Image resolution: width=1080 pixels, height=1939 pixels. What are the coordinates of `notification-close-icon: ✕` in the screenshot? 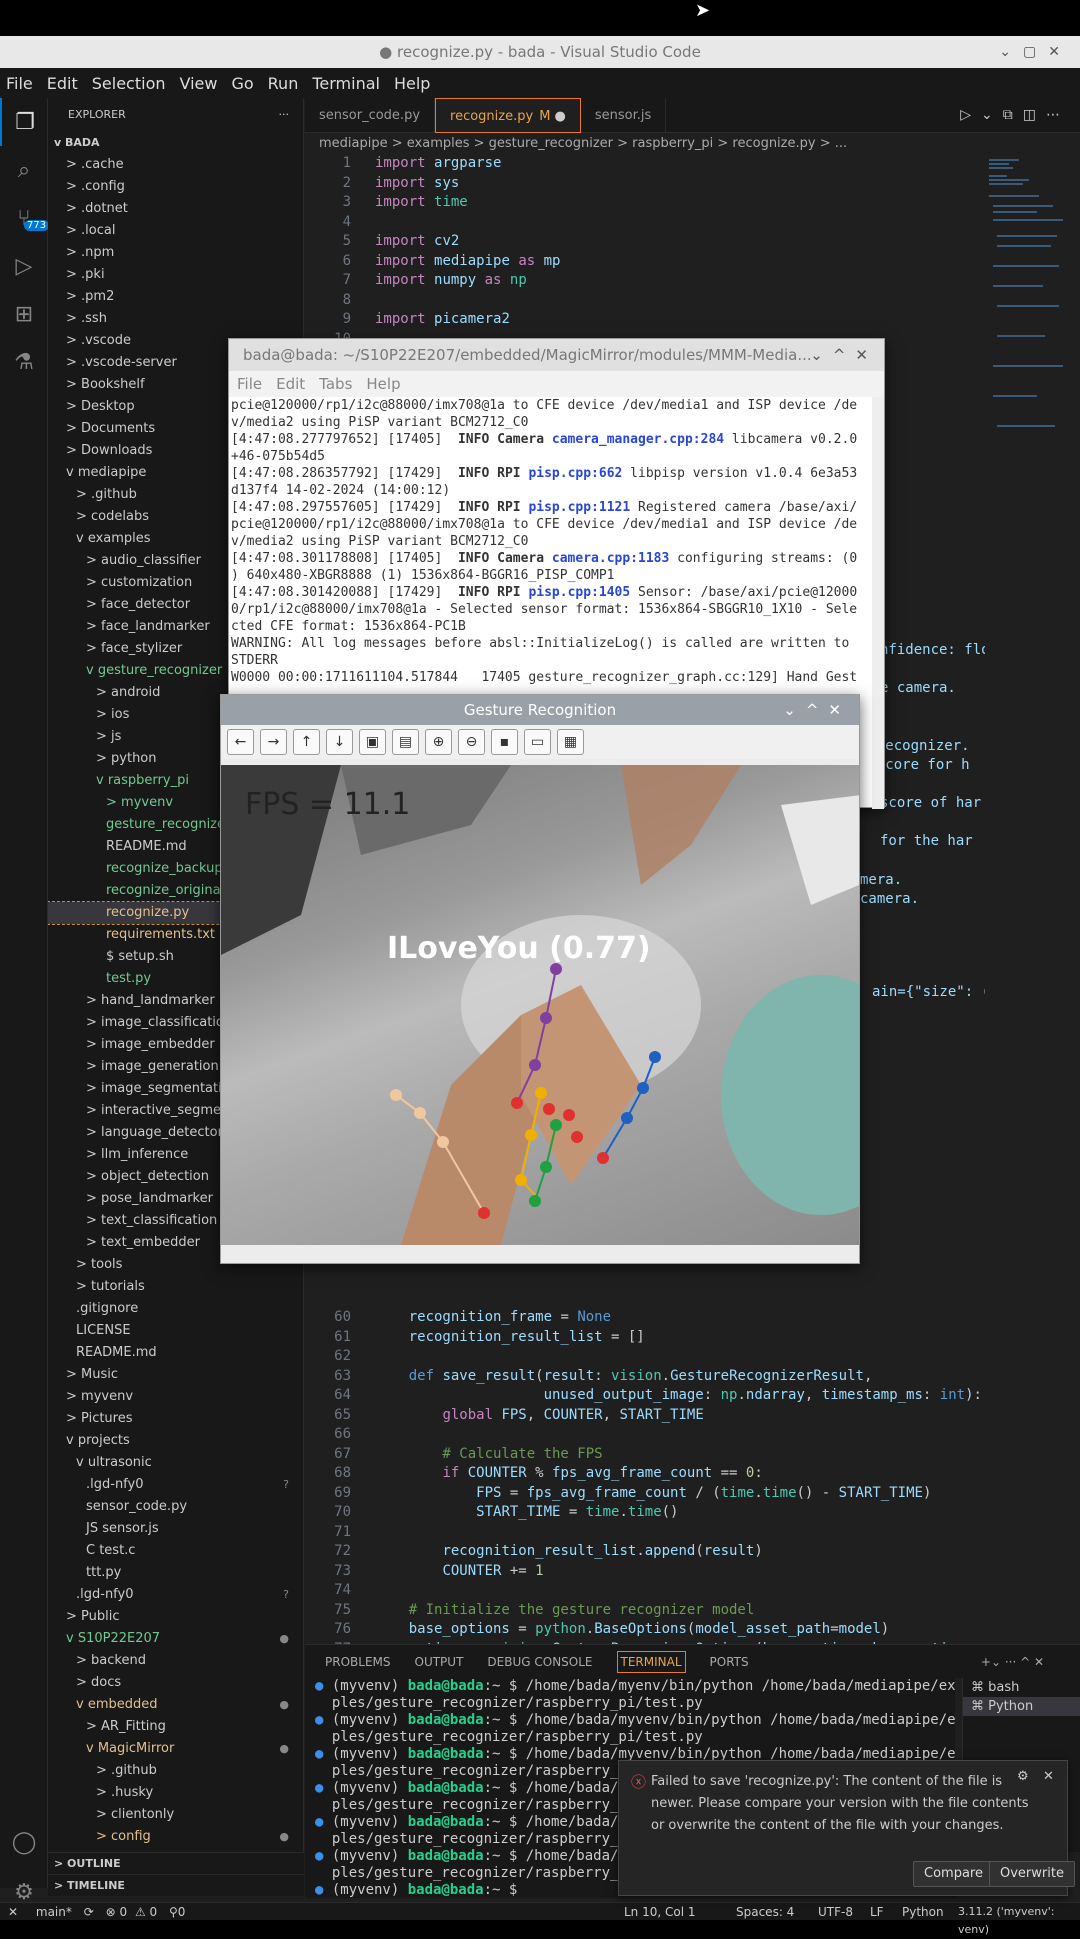 It's located at (1048, 1776).